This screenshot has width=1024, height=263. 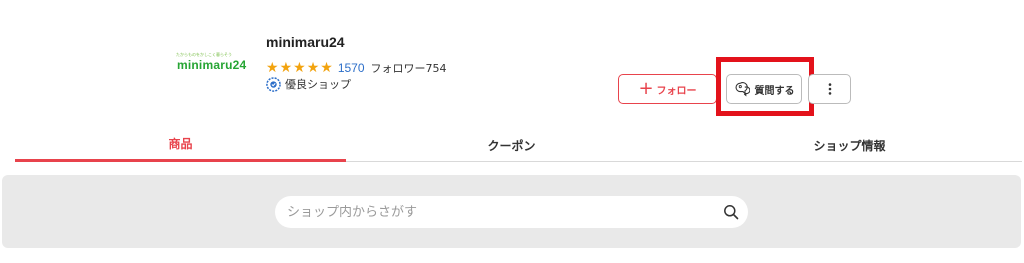 I want to click on ask-question-label: 質問する, so click(x=774, y=91).